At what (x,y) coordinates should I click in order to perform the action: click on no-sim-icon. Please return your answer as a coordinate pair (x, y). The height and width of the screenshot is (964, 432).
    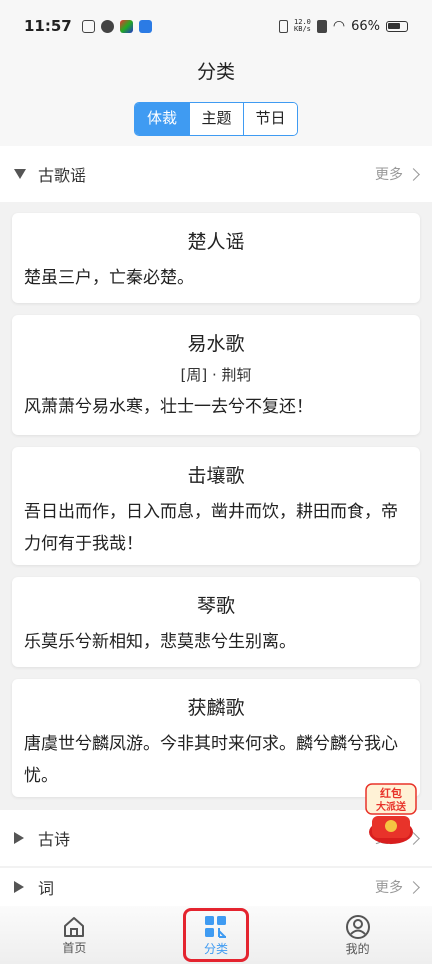
    Looking at the image, I should click on (321, 26).